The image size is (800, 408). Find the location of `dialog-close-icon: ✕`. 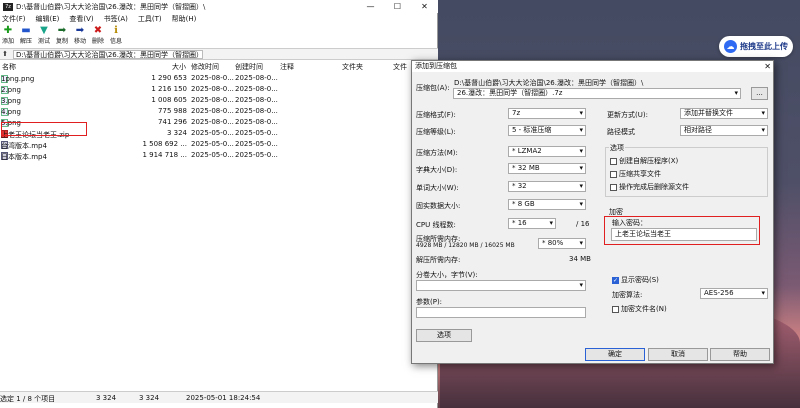

dialog-close-icon: ✕ is located at coordinates (767, 66).